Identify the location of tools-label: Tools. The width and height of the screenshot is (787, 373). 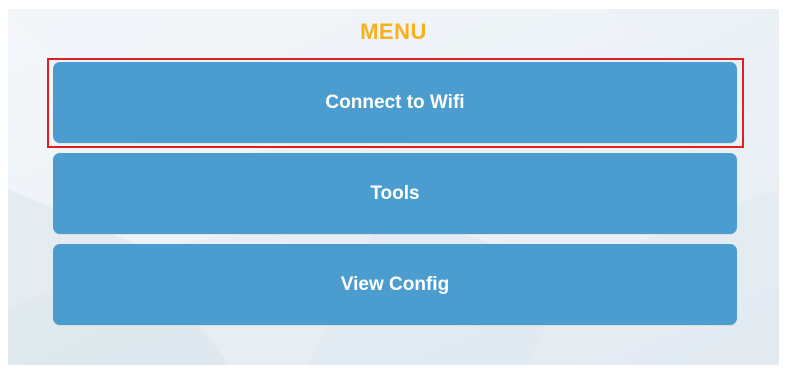
(395, 193).